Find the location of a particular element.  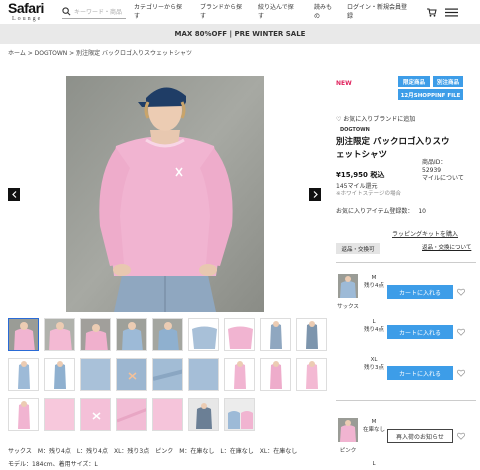

nav-reading-line2: の is located at coordinates (317, 16).